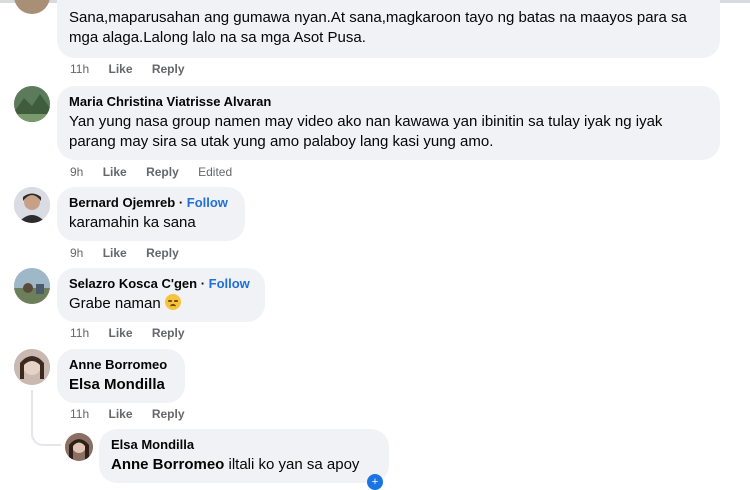  Describe the element at coordinates (215, 172) in the screenshot. I see `edited-label: Edited` at that location.